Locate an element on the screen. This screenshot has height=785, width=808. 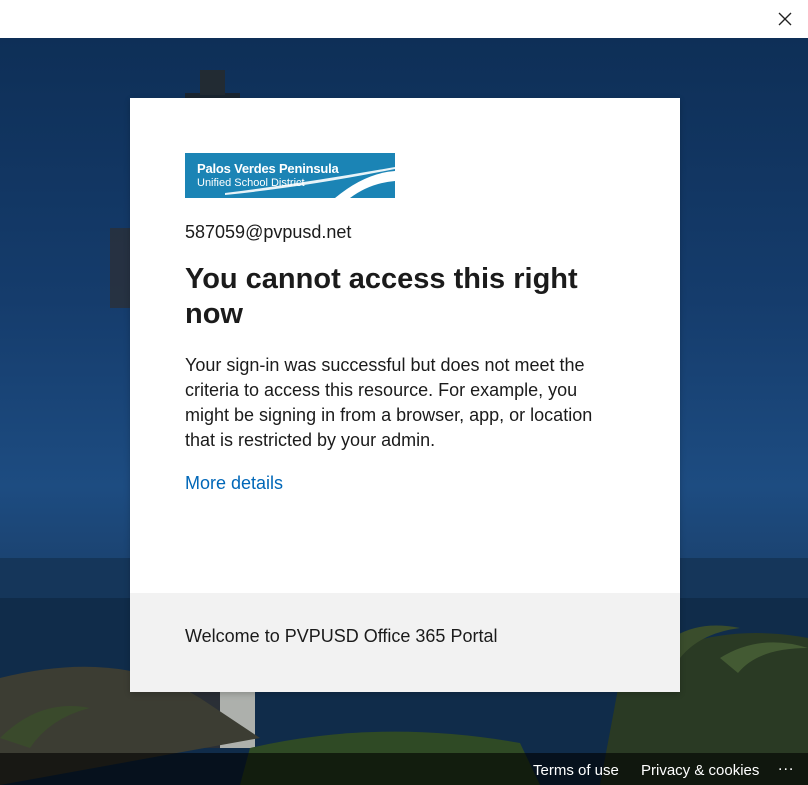
card-footer: Welcome to PVPUSD Office 365 Portal is located at coordinates (405, 642).